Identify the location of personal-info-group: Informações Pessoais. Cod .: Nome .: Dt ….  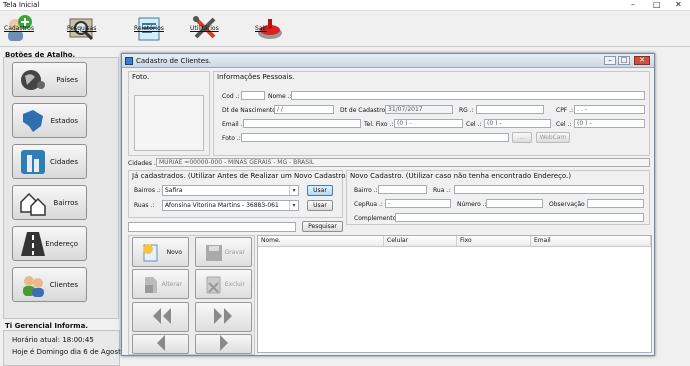
(431, 113).